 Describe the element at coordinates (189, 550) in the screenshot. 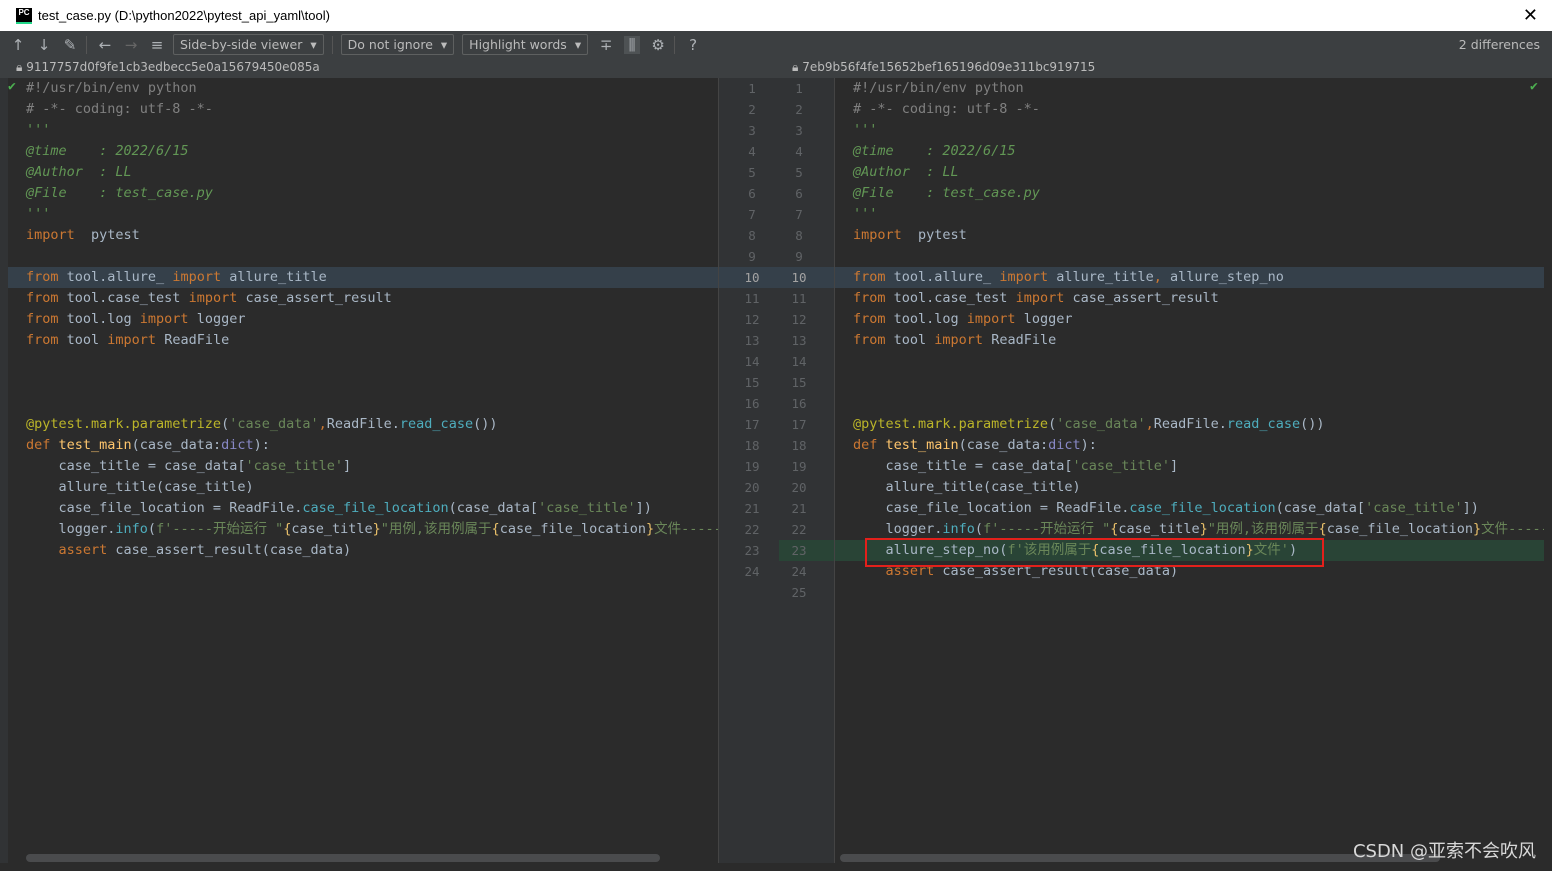

I see `code-line: assert case_assert_result(case_data)` at that location.